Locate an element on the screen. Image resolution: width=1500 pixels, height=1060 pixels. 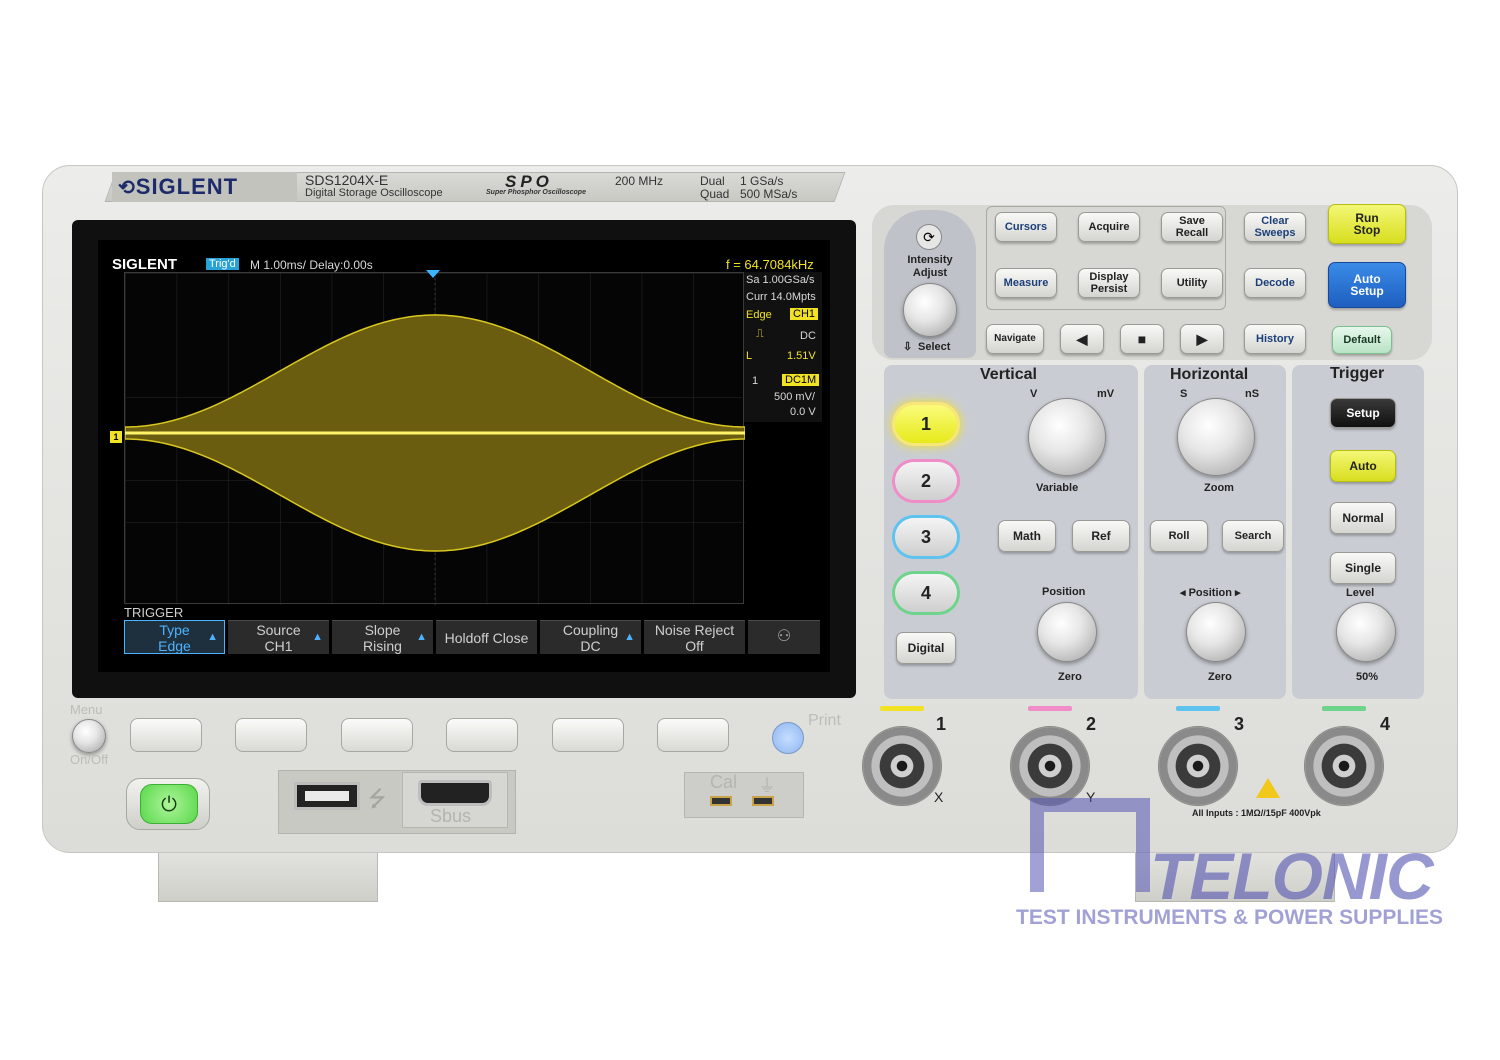
trigger-position-marker is located at coordinates (433, 274).